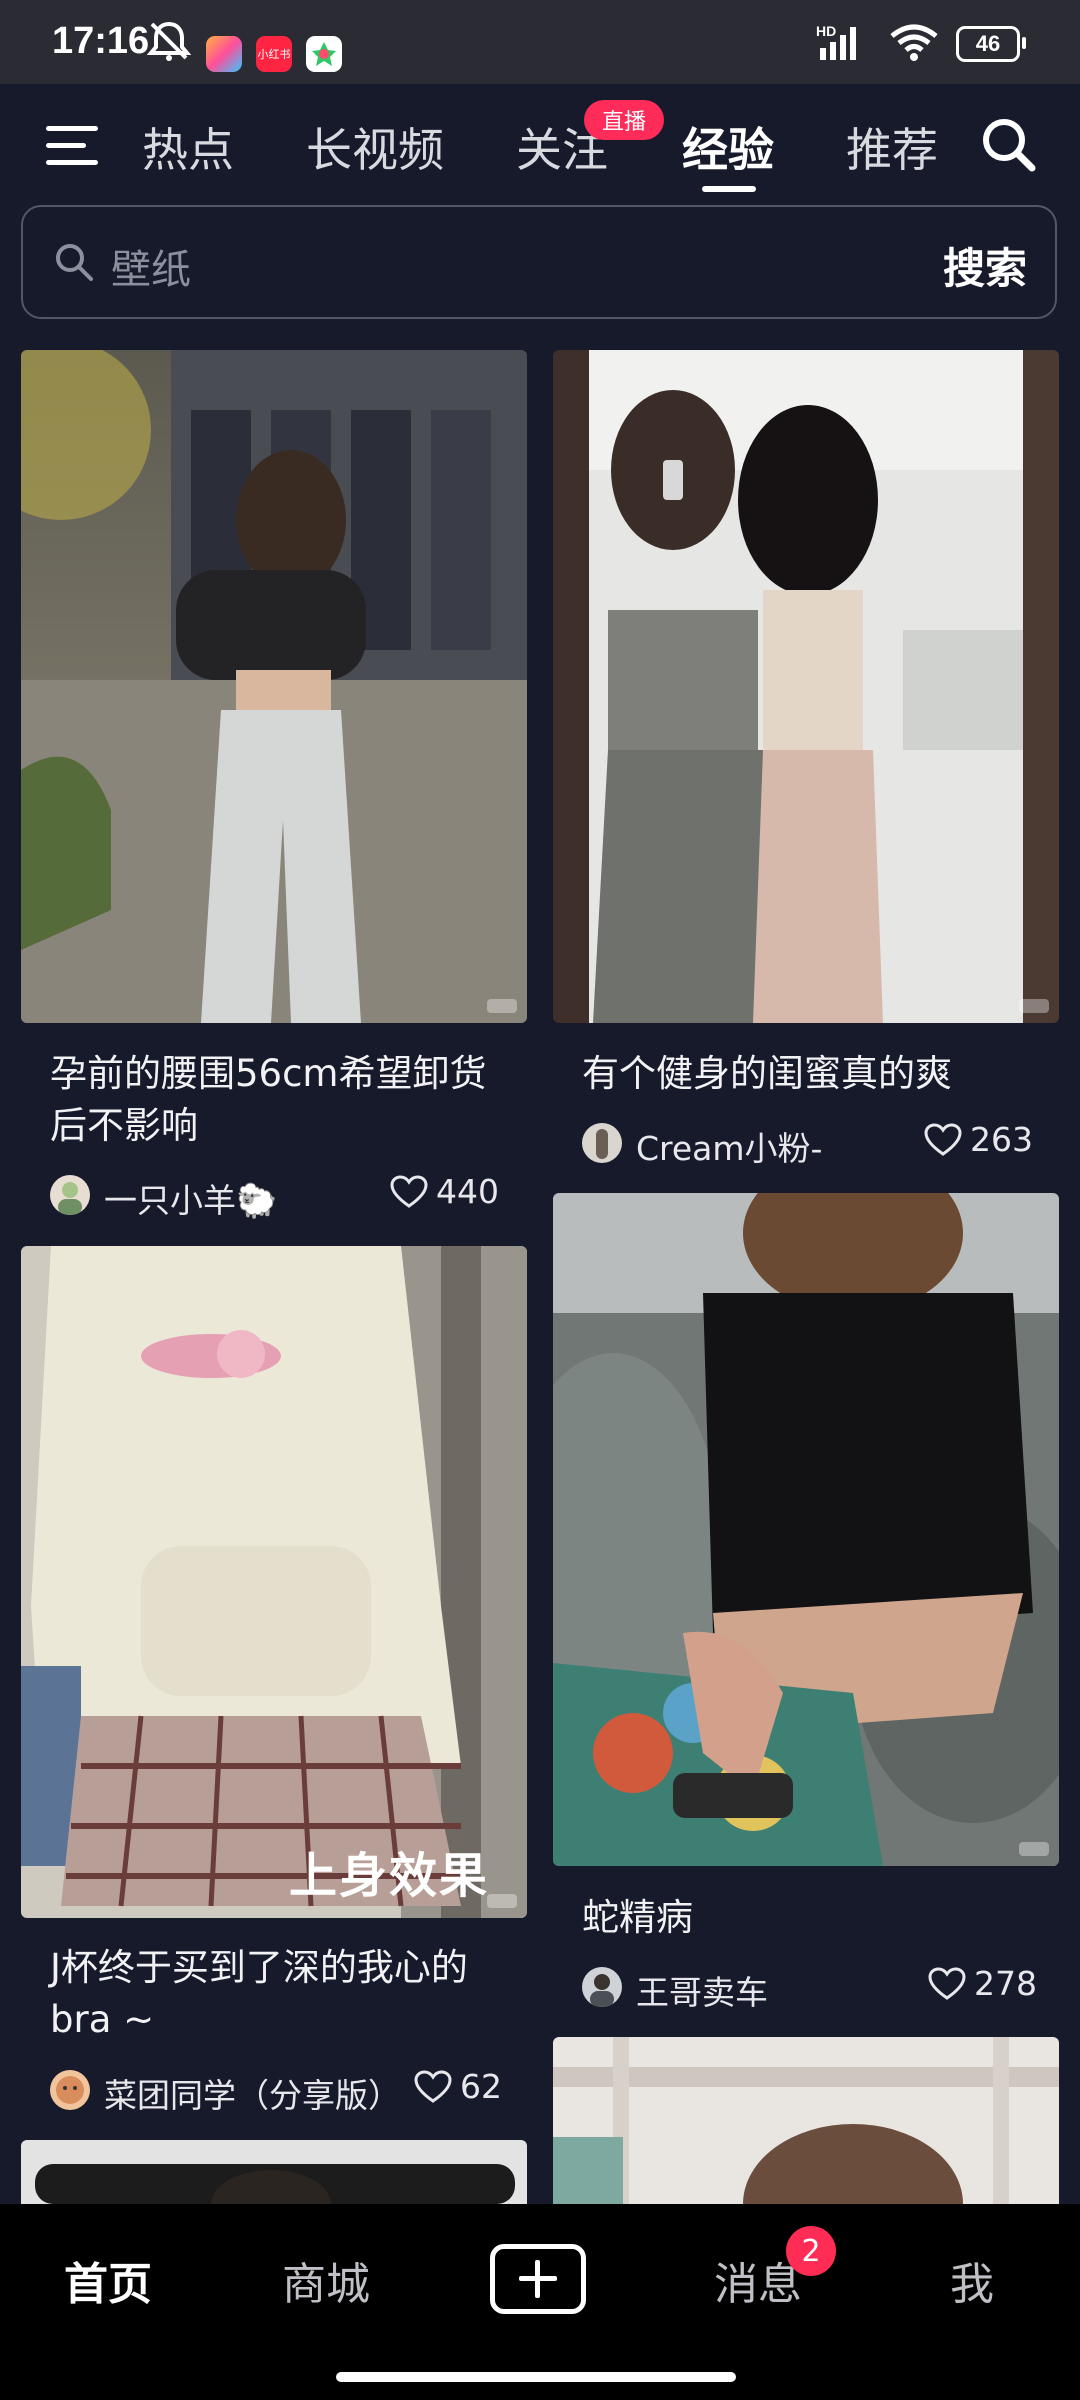 The width and height of the screenshot is (1080, 2400). I want to click on like-button: 440, so click(444, 1191).